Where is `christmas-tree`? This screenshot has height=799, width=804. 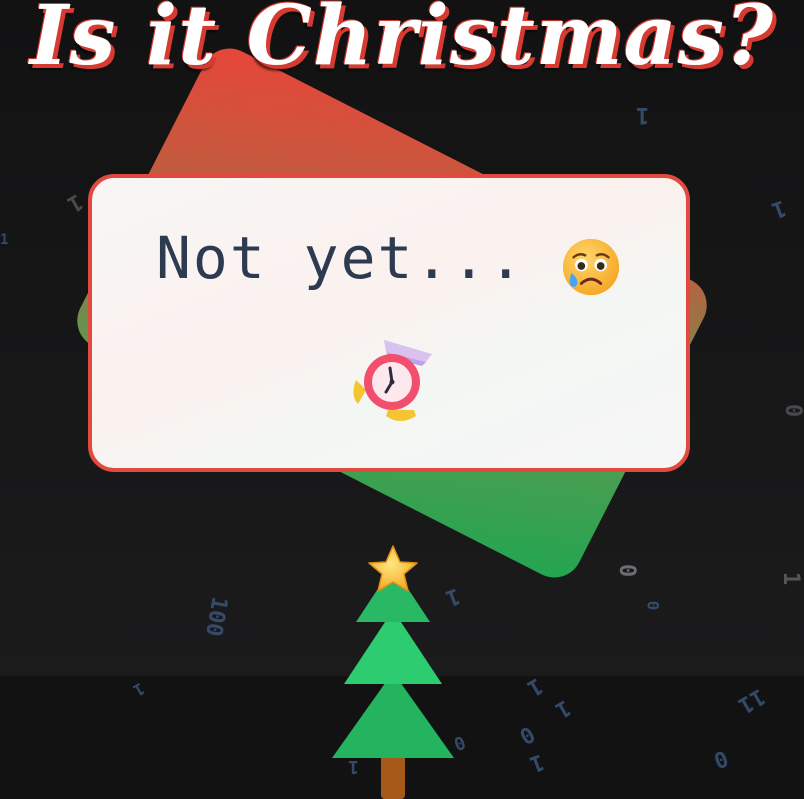
christmas-tree is located at coordinates (393, 672).